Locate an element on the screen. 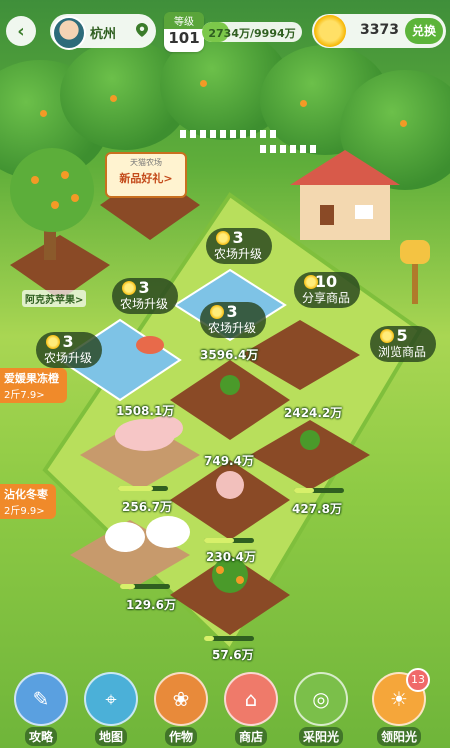 This screenshot has height=748, width=450. sun-count: 3373 is located at coordinates (379, 30).